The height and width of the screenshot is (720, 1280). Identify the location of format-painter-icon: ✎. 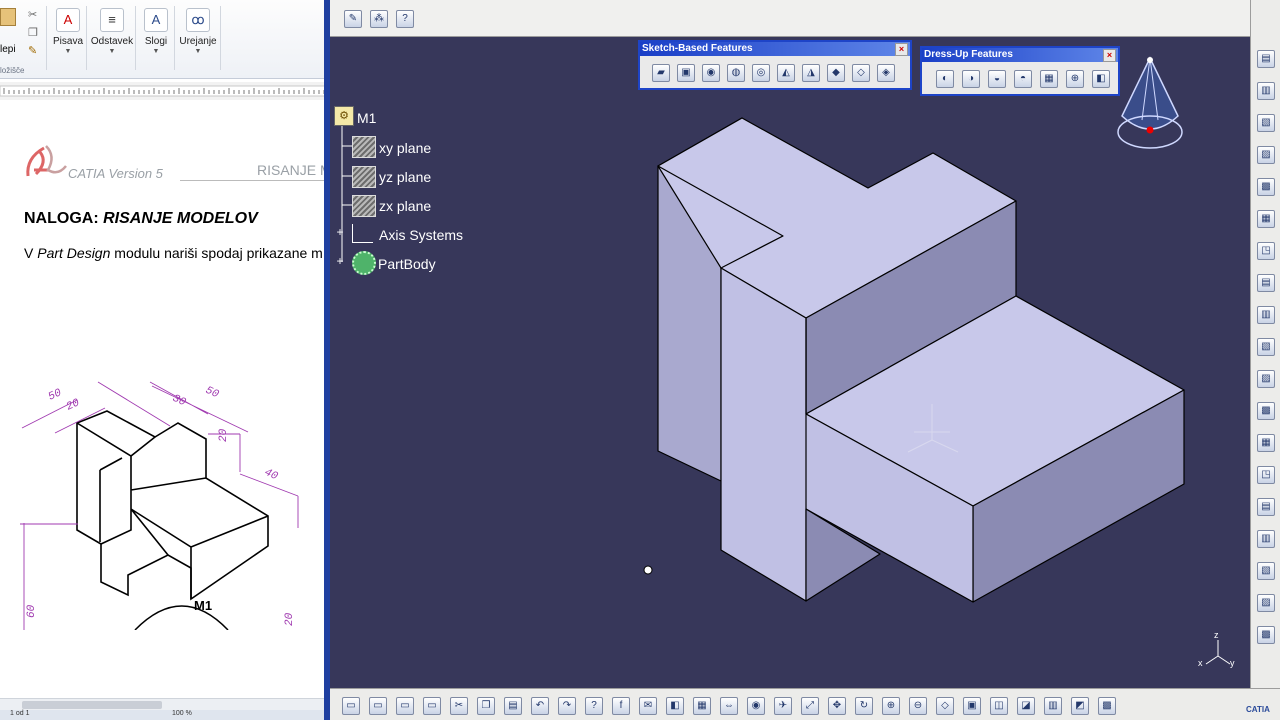
(32, 50).